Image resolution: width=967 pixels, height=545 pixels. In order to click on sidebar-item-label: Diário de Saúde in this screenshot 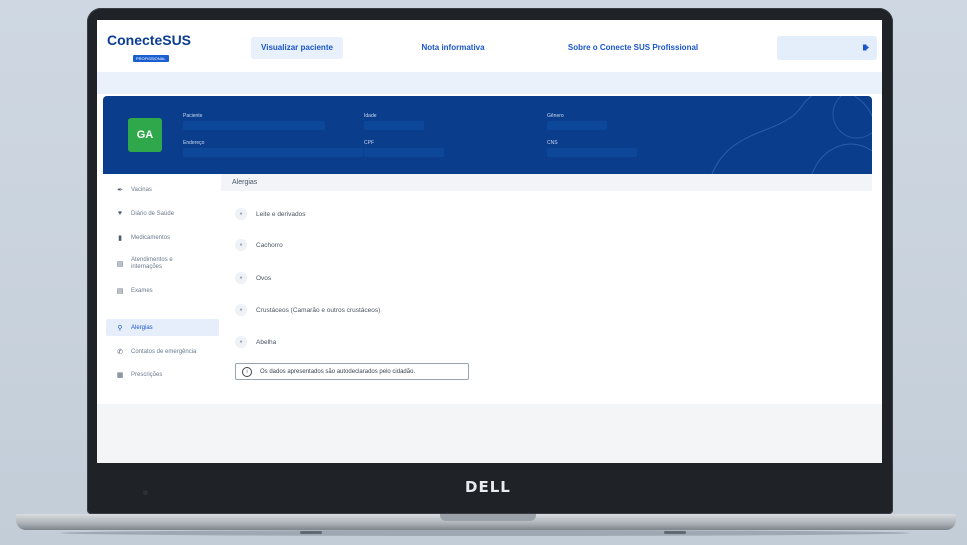, I will do `click(153, 213)`.